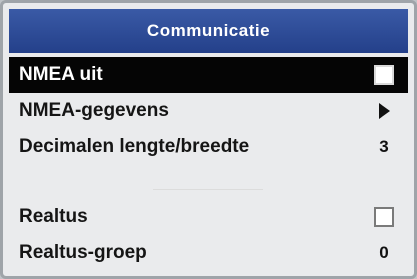 The height and width of the screenshot is (279, 417). Describe the element at coordinates (208, 189) in the screenshot. I see `menu-divider` at that location.